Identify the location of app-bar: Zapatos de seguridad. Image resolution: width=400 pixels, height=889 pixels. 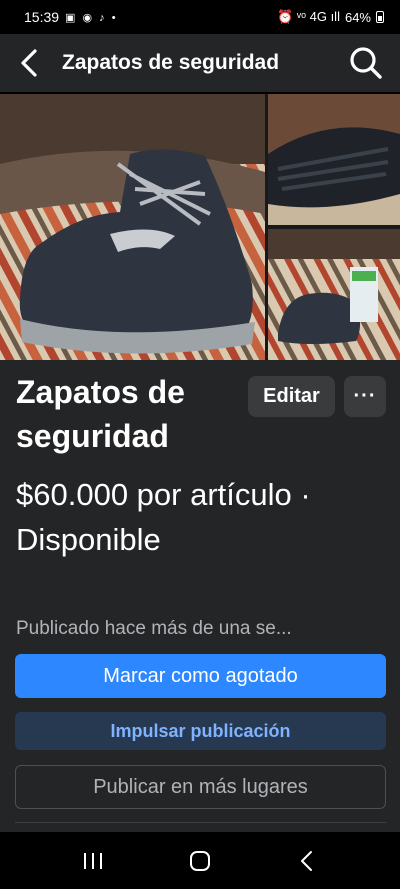
(200, 63).